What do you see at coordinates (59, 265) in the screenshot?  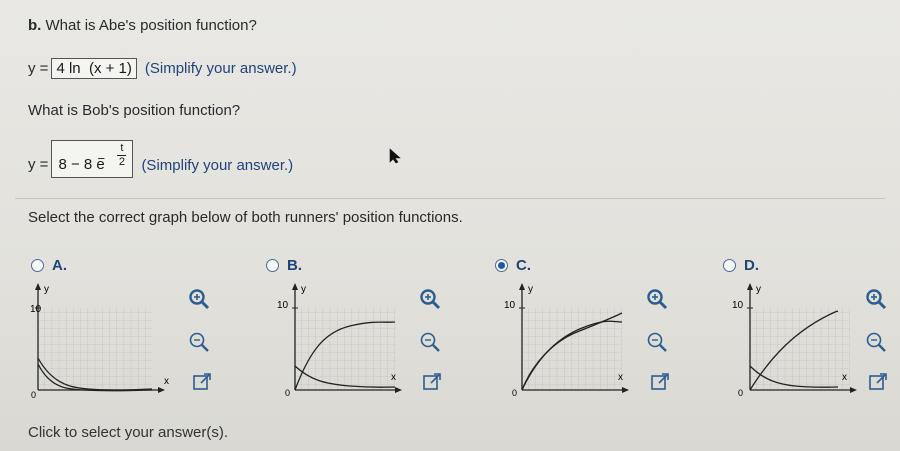 I see `option-a-label: A.` at bounding box center [59, 265].